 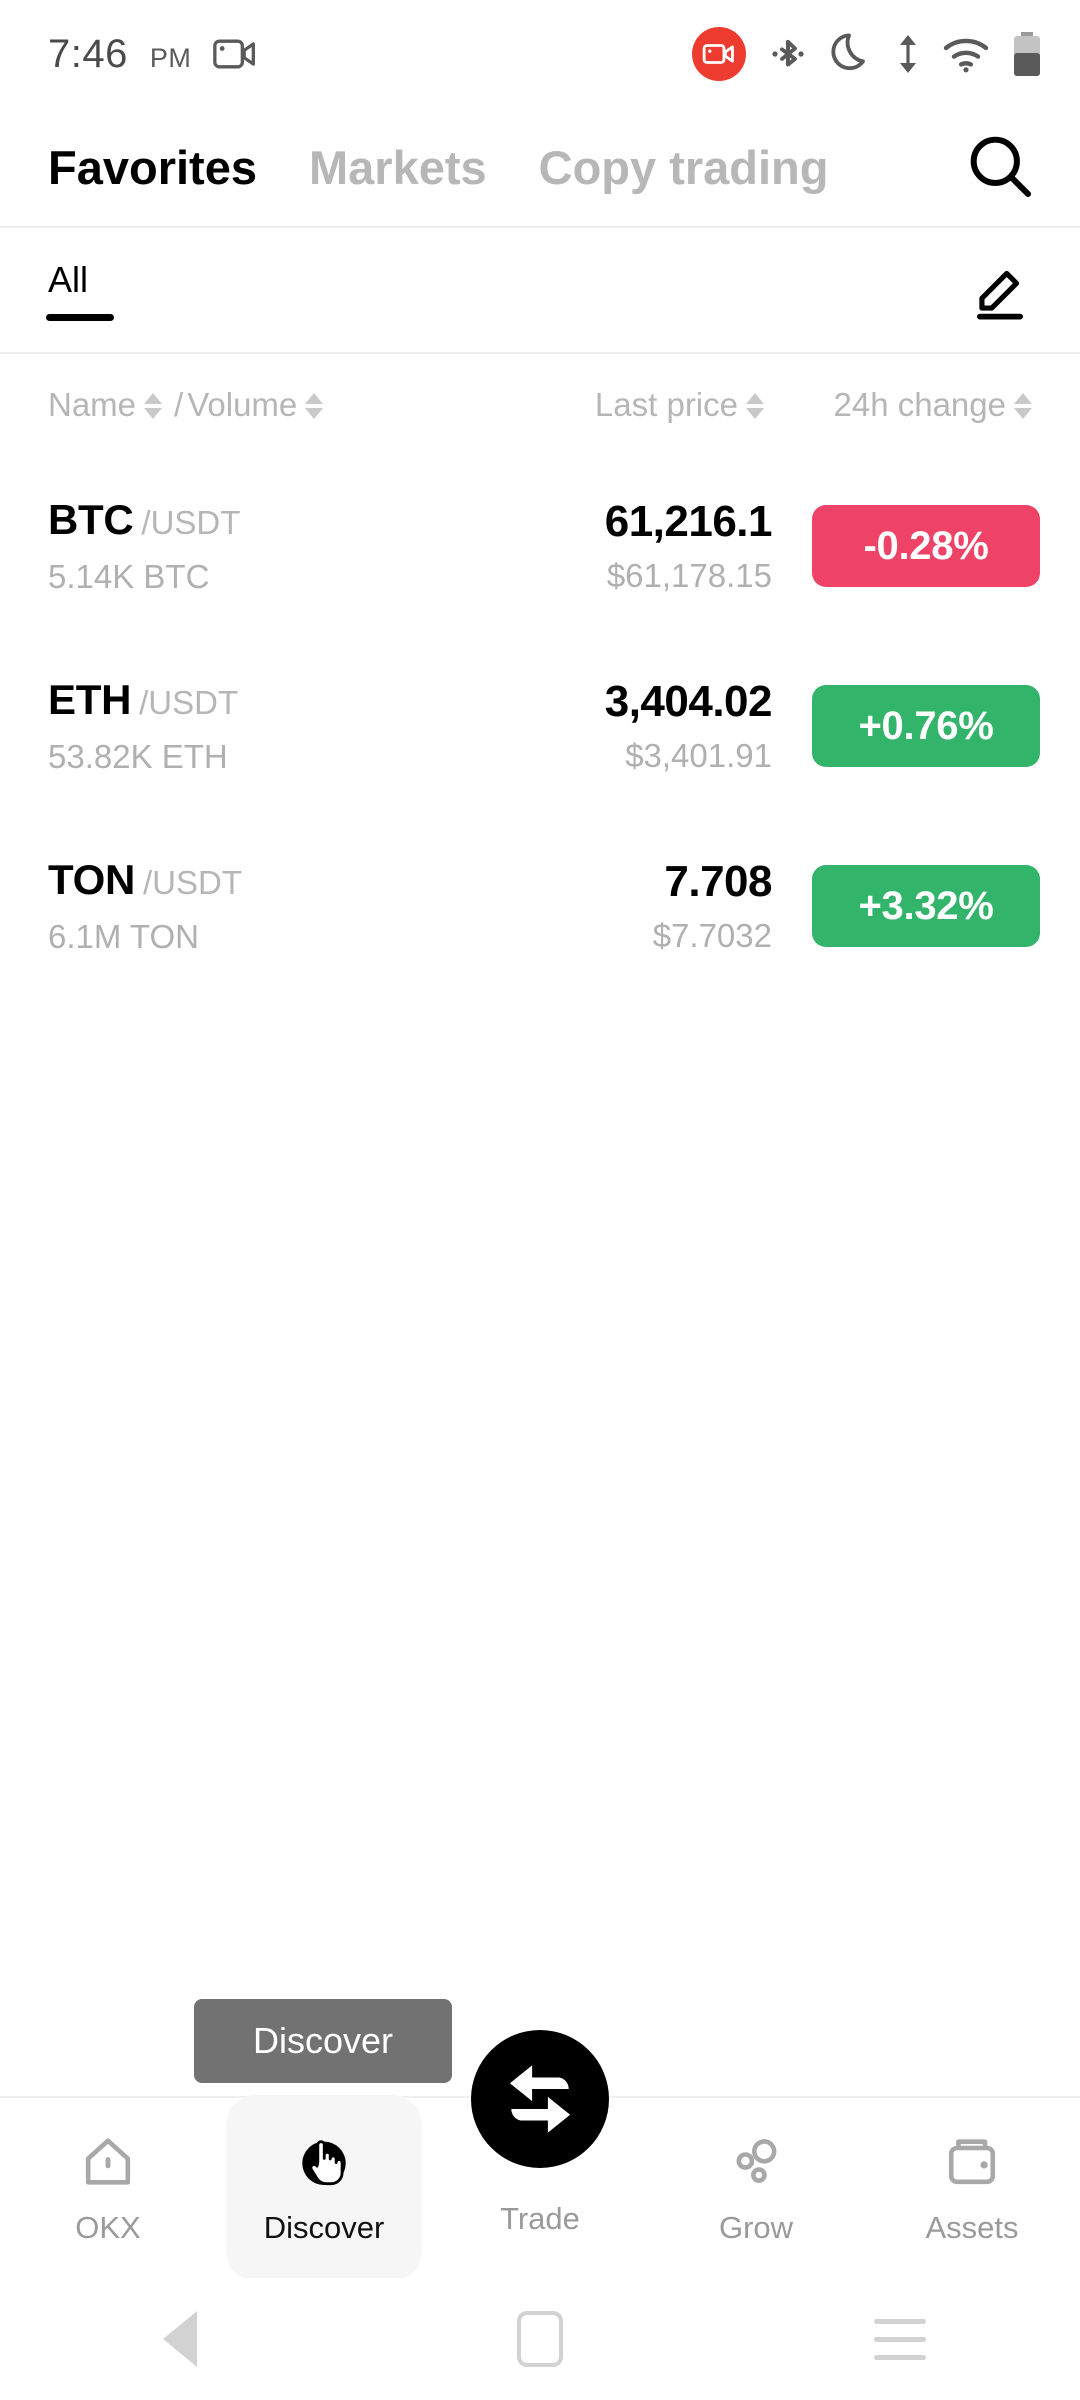 I want to click on swap-arrows-icon, so click(x=540, y=2099).